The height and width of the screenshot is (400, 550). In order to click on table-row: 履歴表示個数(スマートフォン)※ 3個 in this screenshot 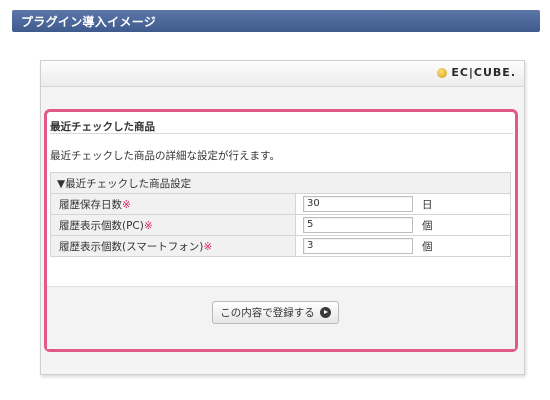, I will do `click(280, 246)`.